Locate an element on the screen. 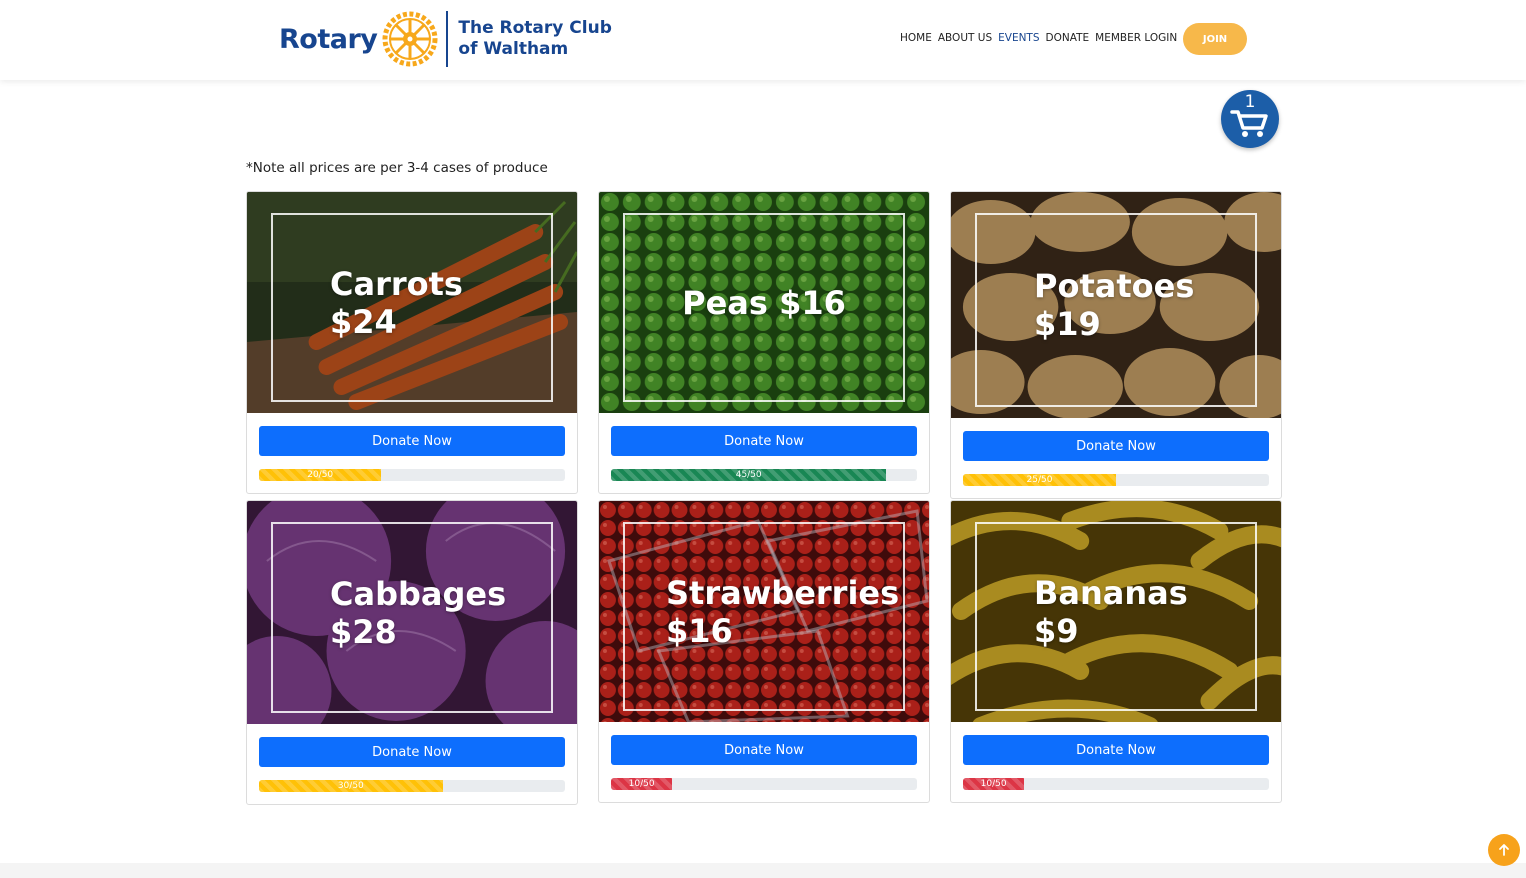 The height and width of the screenshot is (878, 1526). donation-progress: 20/50 is located at coordinates (412, 475).